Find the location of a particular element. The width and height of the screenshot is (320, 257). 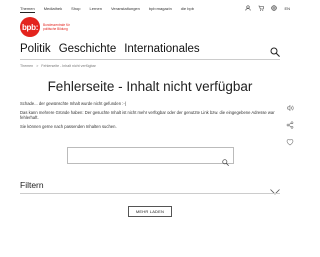

filter-toggle: Filtern is located at coordinates (150, 187).